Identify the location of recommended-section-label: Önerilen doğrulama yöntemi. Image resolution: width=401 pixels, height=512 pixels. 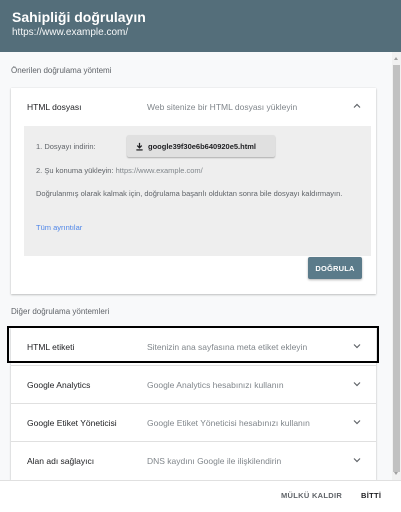
(61, 70).